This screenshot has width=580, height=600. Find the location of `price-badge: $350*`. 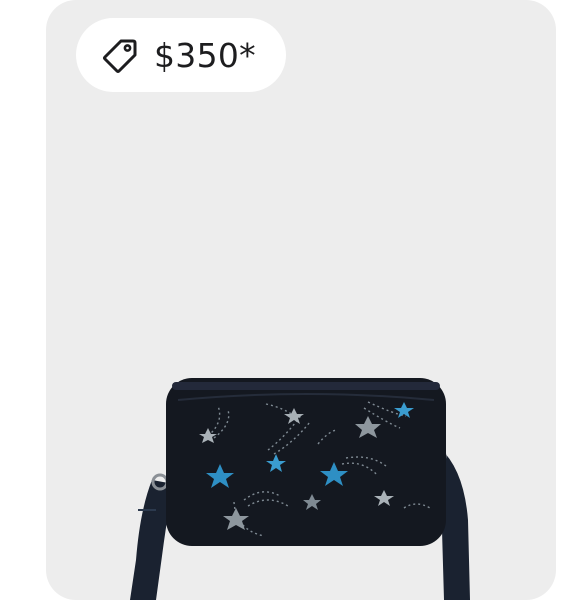

price-badge: $350* is located at coordinates (181, 55).